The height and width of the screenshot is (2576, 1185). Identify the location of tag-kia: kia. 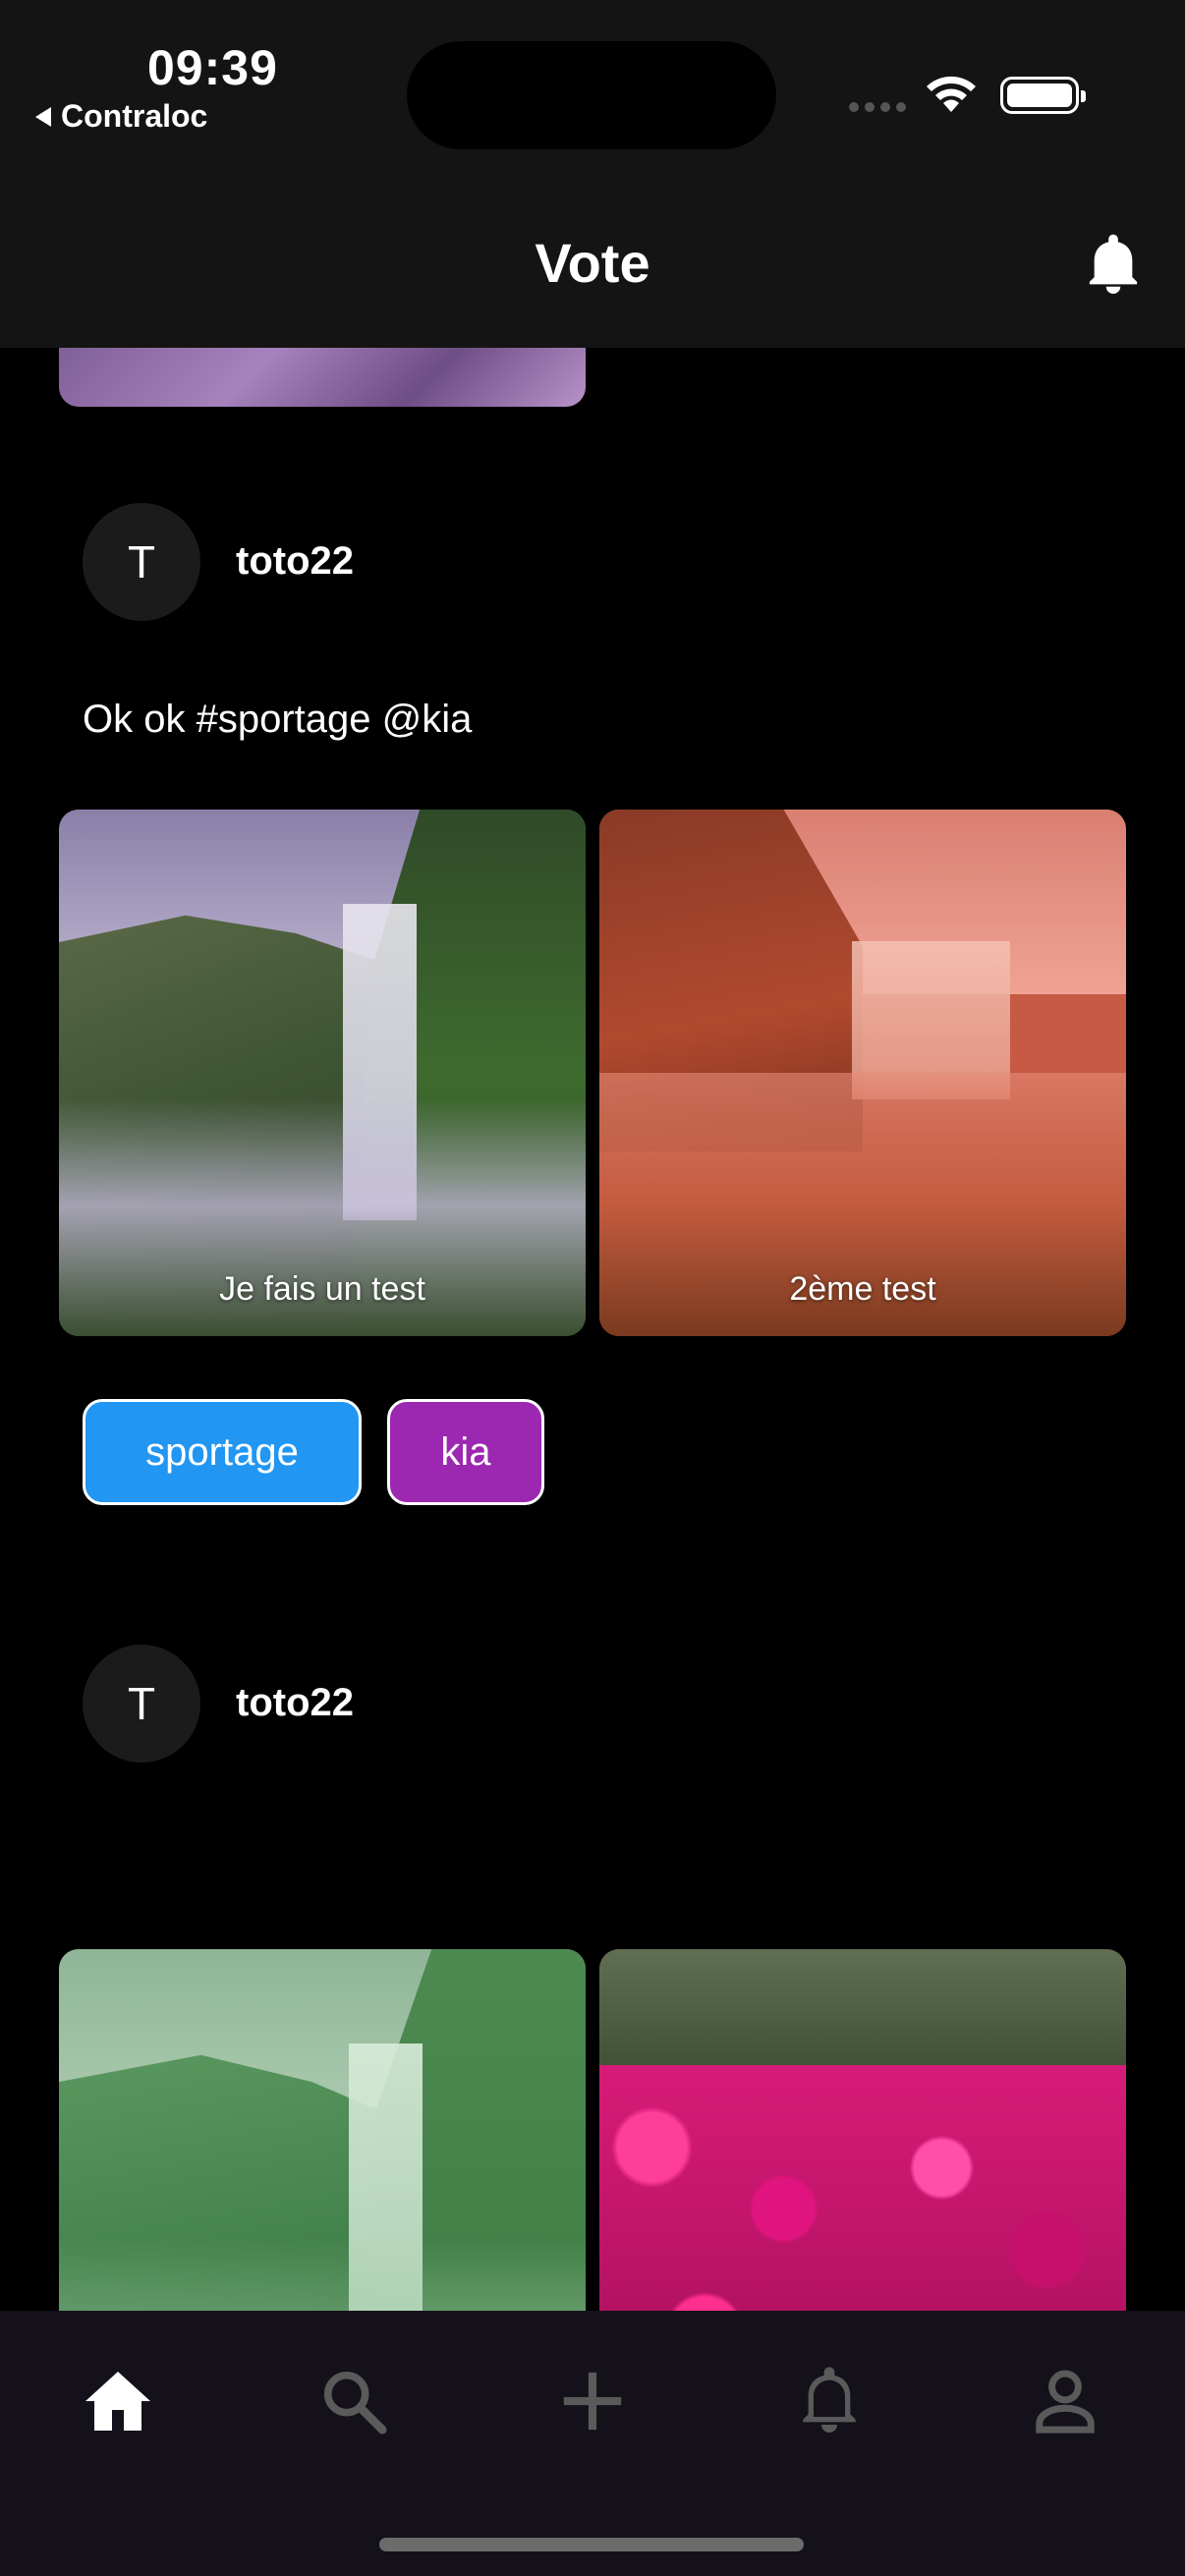
(466, 1452).